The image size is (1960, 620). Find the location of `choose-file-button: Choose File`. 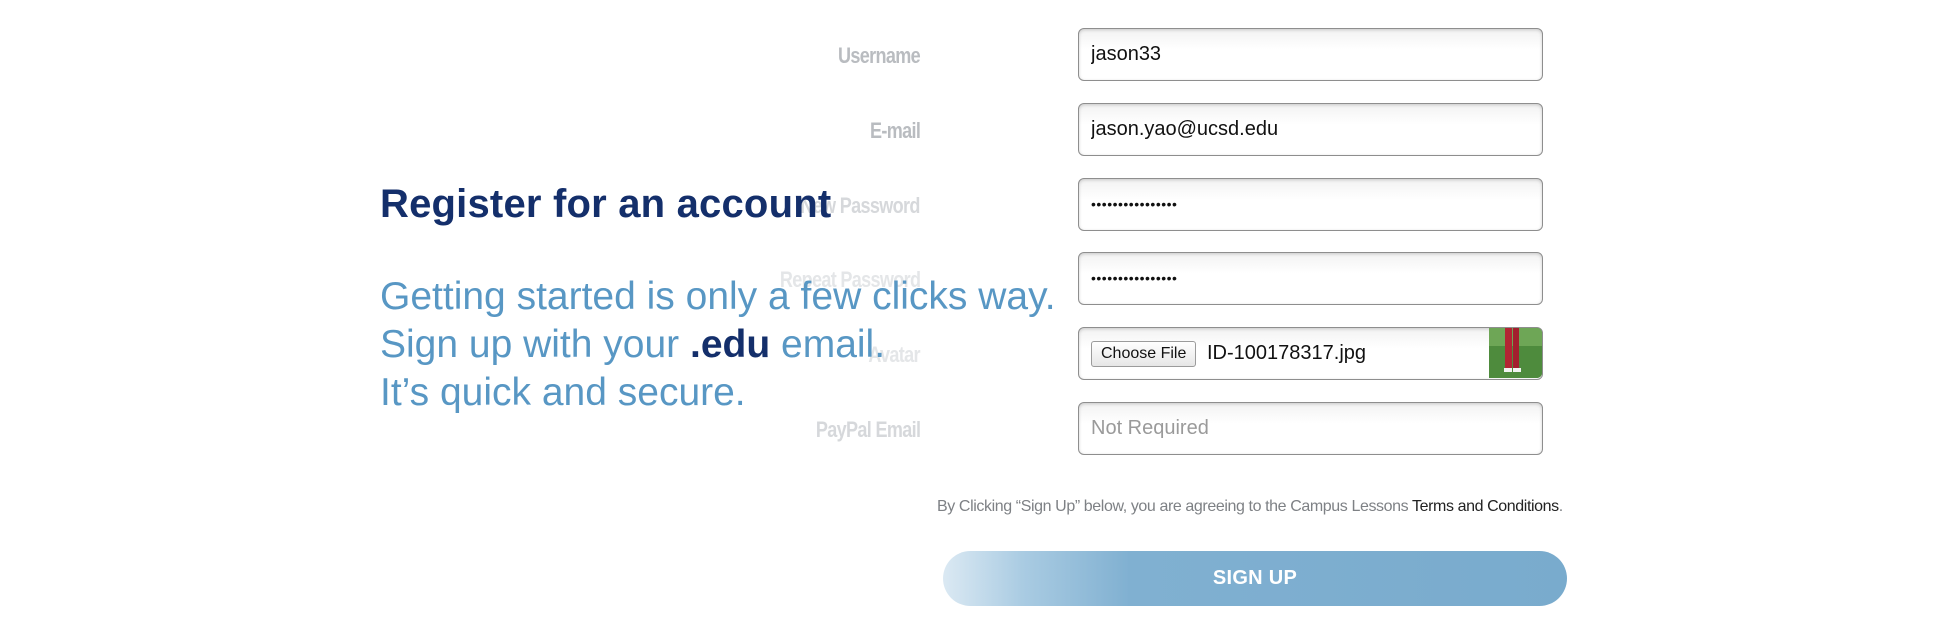

choose-file-button: Choose File is located at coordinates (1144, 354).